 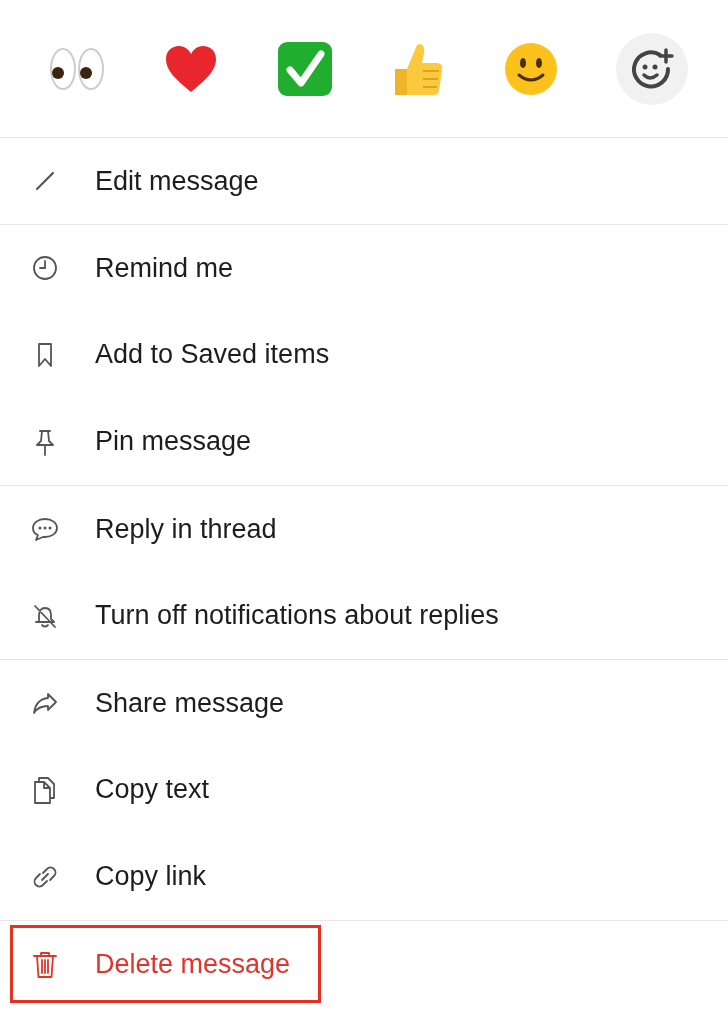 What do you see at coordinates (152, 789) in the screenshot?
I see `menu-item: Copy text` at bounding box center [152, 789].